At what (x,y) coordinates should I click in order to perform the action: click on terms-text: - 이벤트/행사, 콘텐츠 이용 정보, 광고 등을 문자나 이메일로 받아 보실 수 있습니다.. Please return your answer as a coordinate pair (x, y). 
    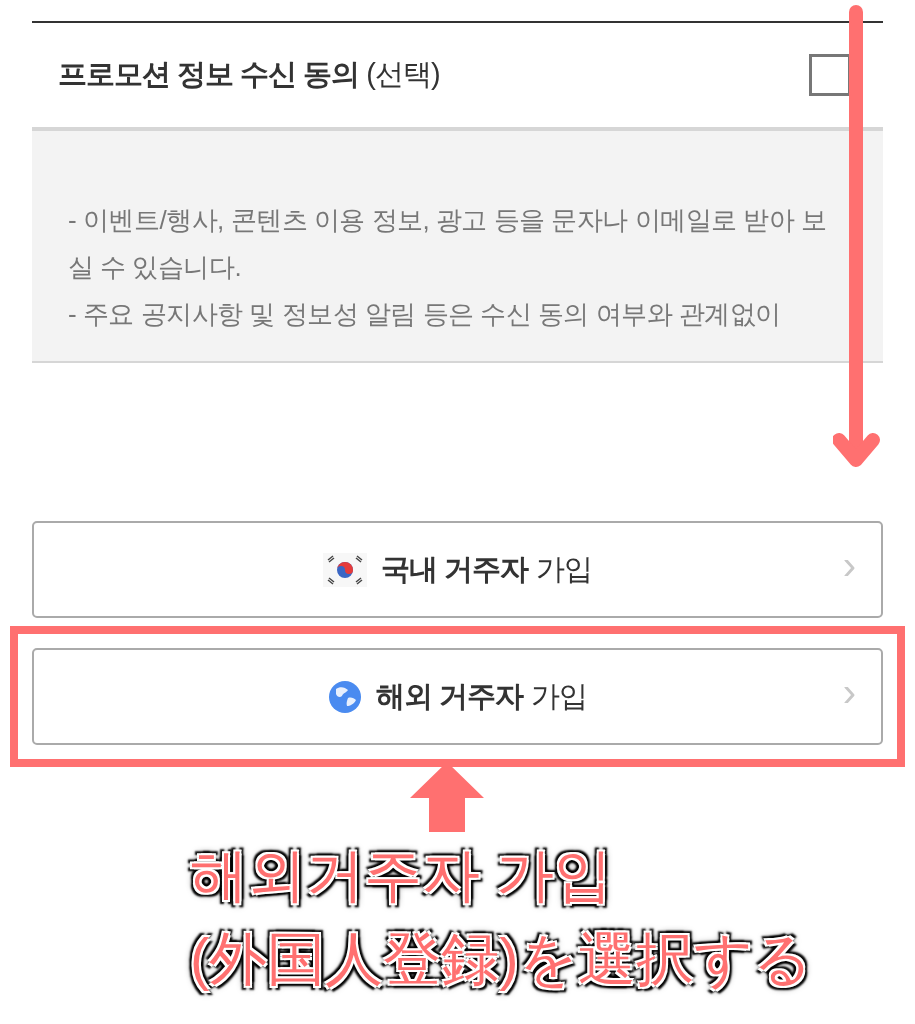
    Looking at the image, I should click on (448, 244).